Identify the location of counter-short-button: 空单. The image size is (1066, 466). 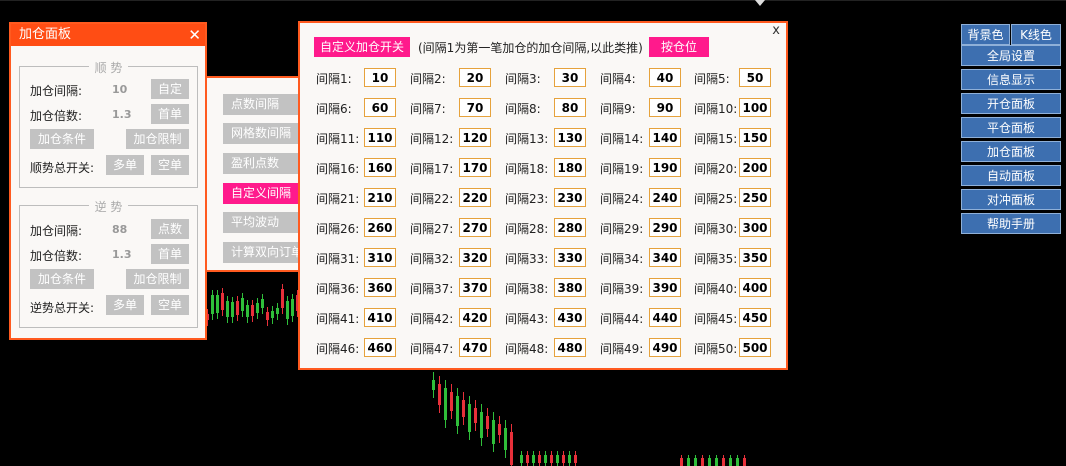
(170, 305).